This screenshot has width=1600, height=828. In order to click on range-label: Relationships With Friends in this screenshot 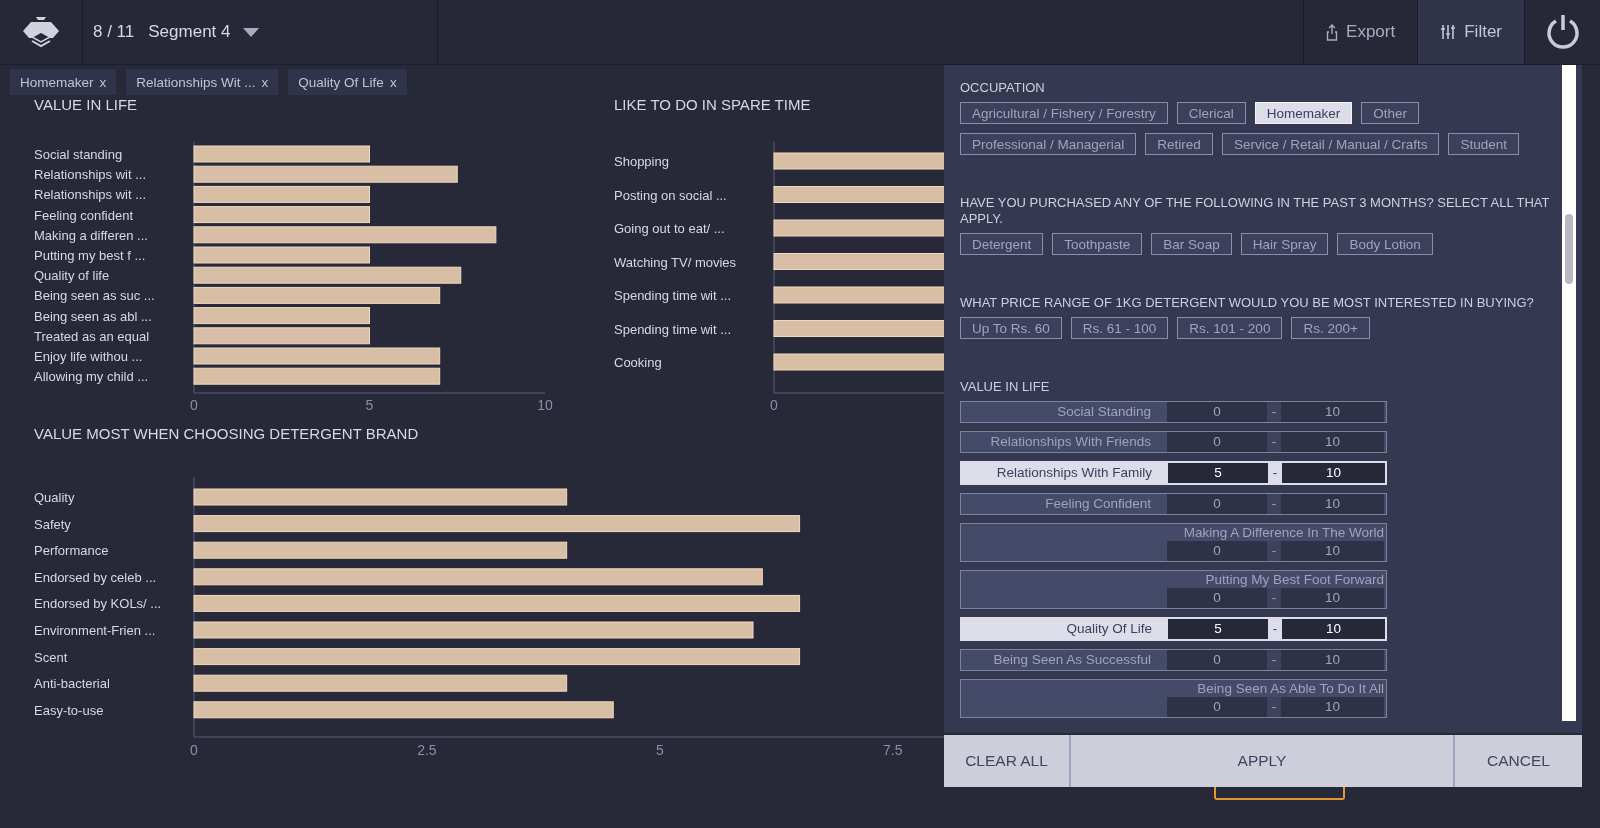, I will do `click(1070, 442)`.